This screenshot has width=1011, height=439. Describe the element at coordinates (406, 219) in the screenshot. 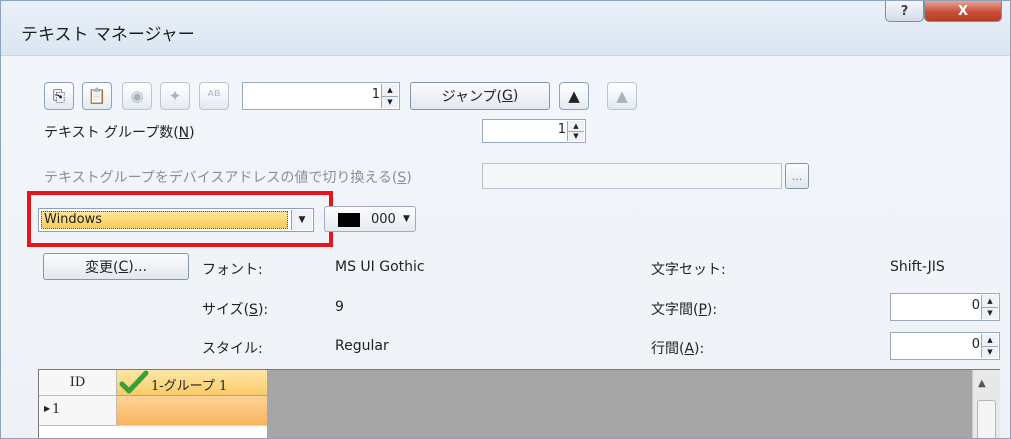

I see `color-chevron-icon: ▼` at that location.